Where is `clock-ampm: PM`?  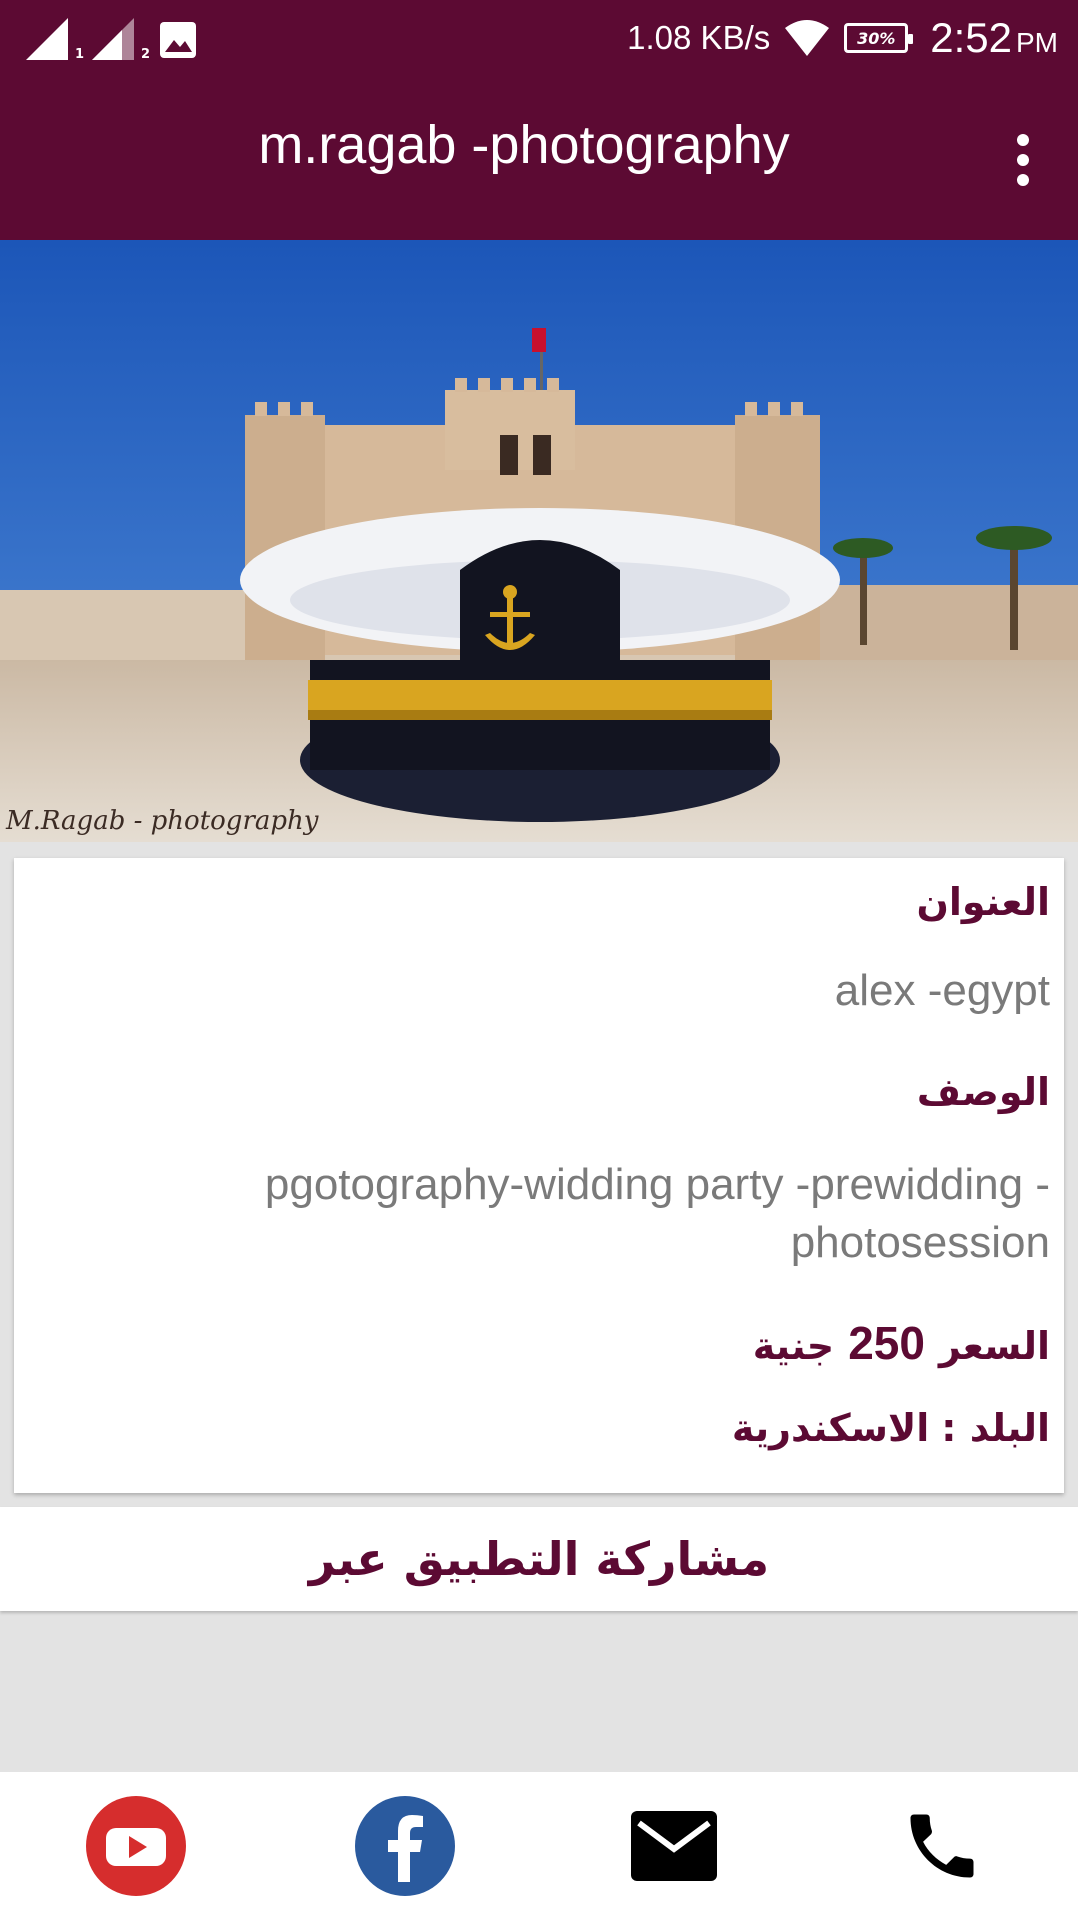
clock-ampm: PM is located at coordinates (1037, 42).